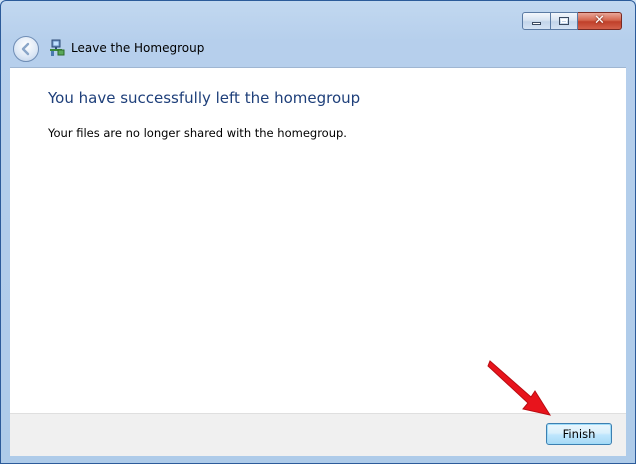  I want to click on close-button: ✕, so click(600, 21).